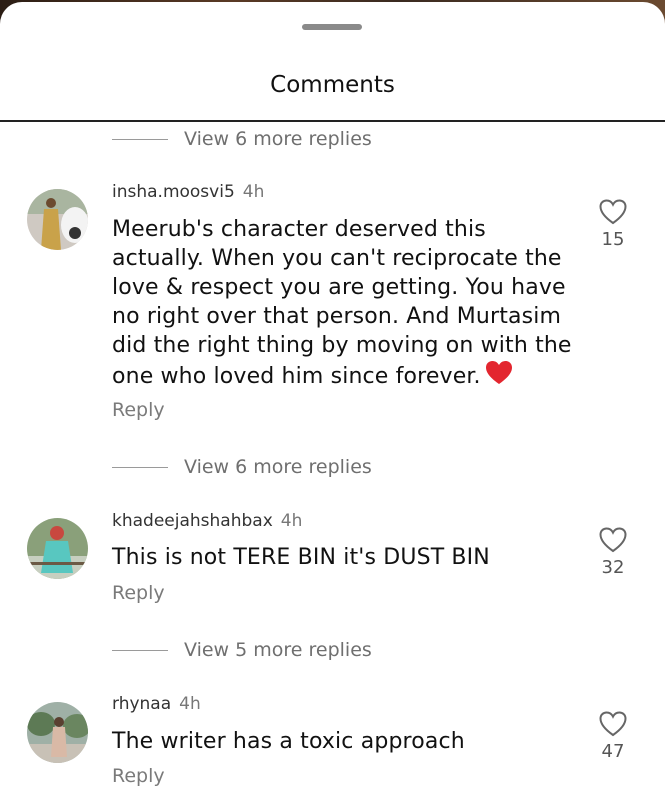 The width and height of the screenshot is (665, 800). What do you see at coordinates (332, 121) in the screenshot?
I see `header-divider` at bounding box center [332, 121].